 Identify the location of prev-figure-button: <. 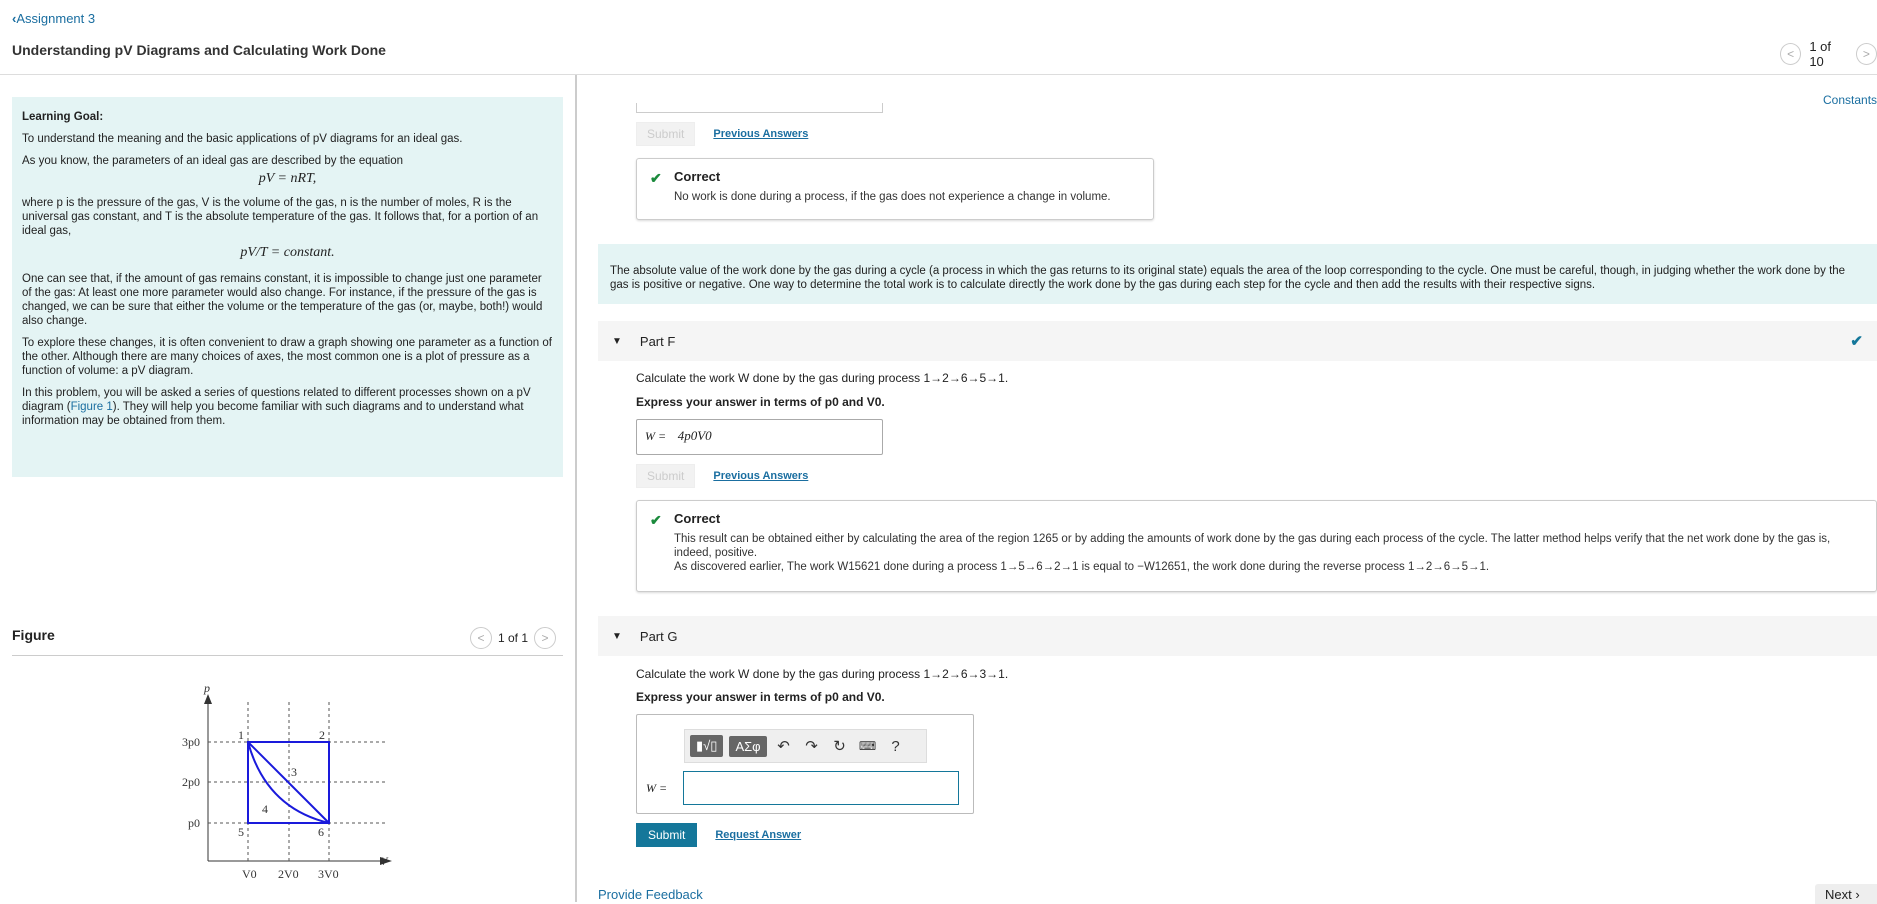
(481, 638).